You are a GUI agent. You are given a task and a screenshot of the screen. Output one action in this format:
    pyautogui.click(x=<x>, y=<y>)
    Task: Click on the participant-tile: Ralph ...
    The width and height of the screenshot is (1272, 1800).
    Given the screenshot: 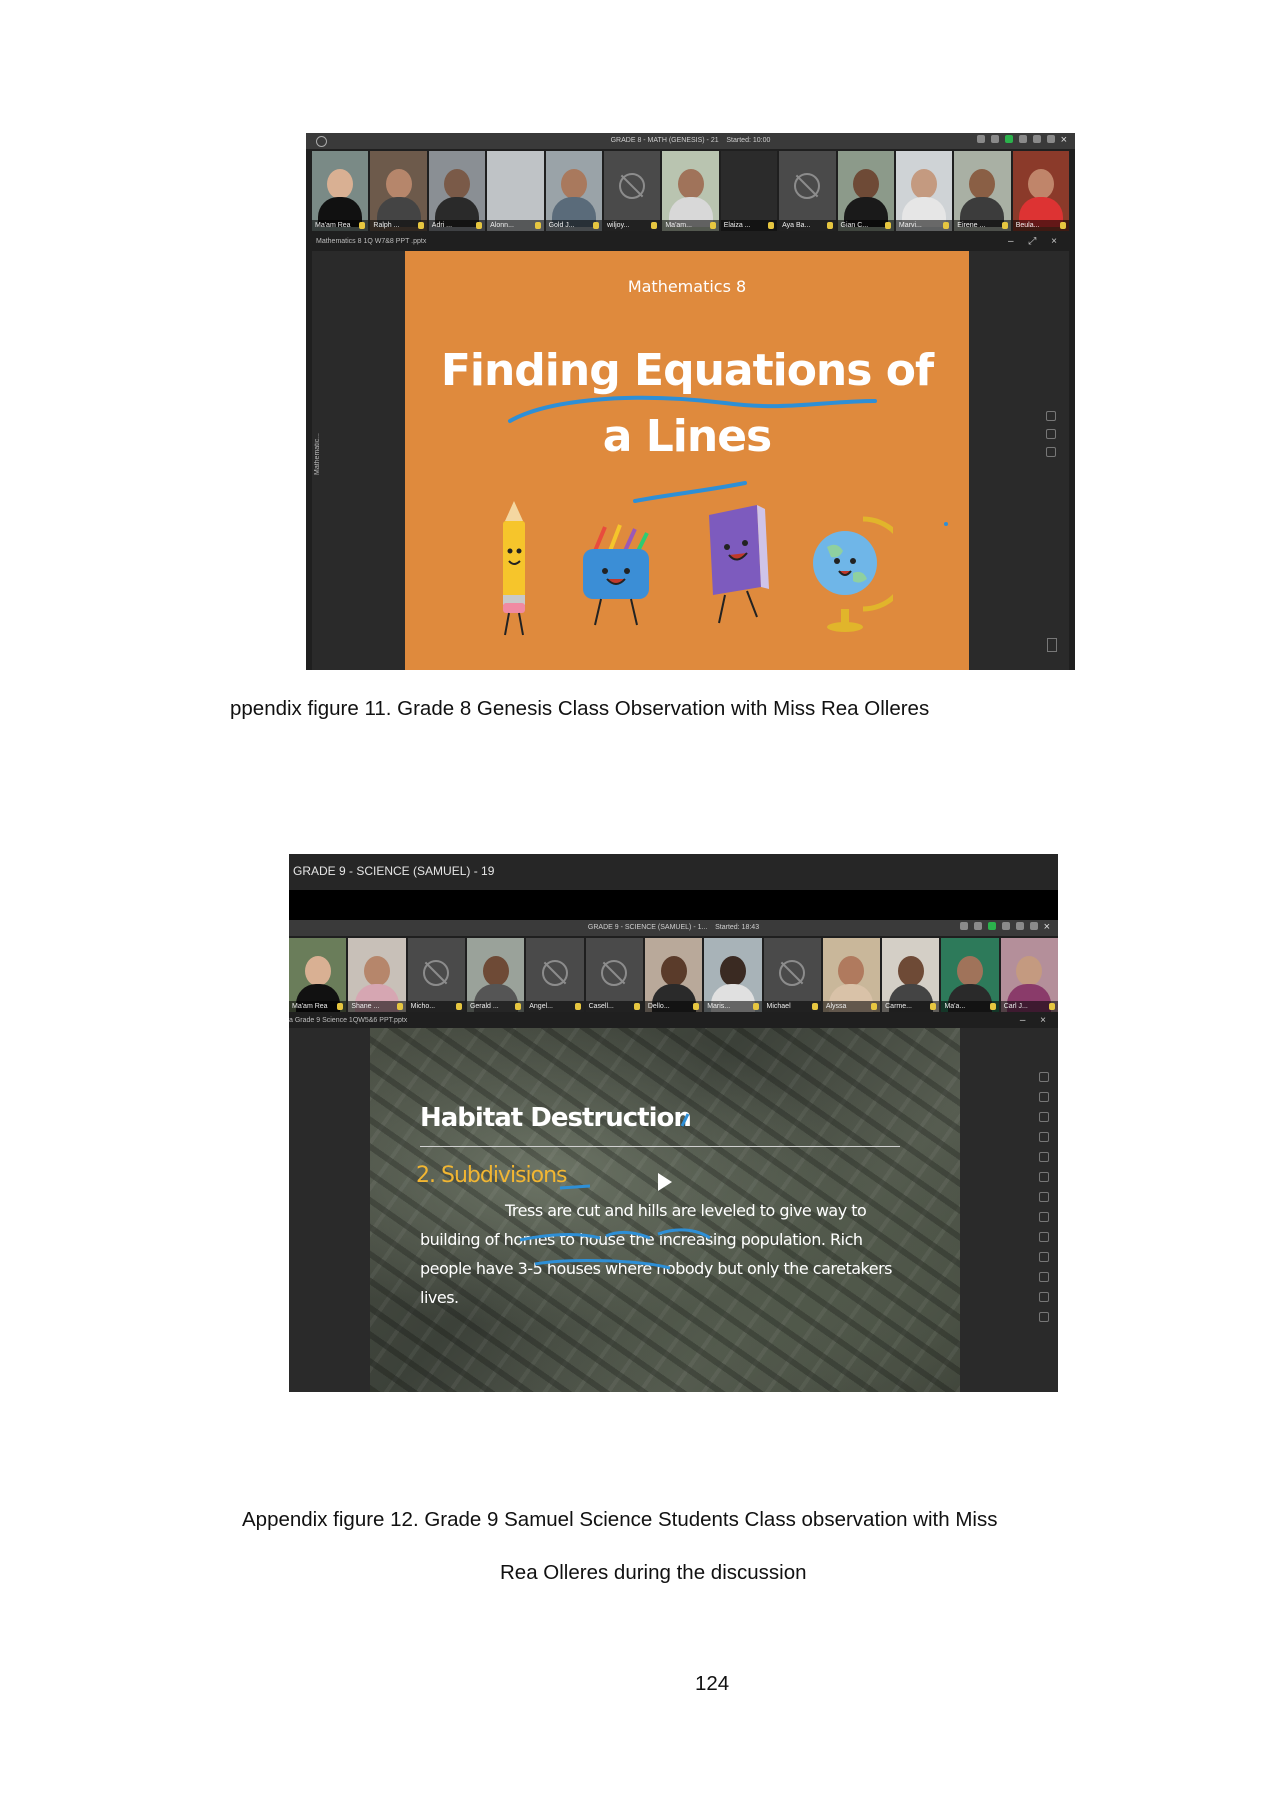 What is the action you would take?
    pyautogui.click(x=398, y=191)
    